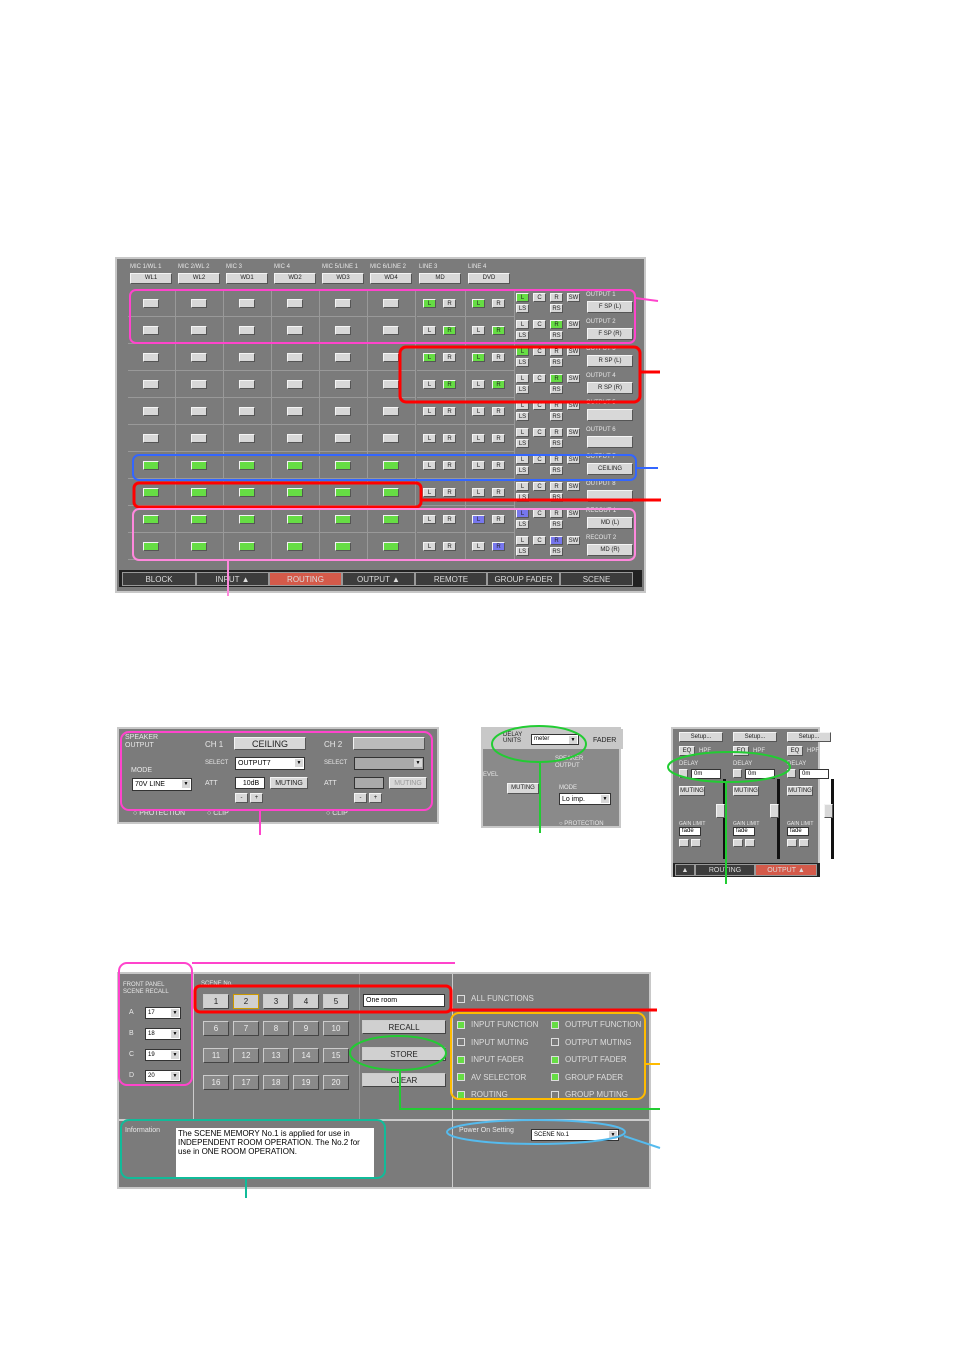  I want to click on highlight-power-on, so click(536, 1132).